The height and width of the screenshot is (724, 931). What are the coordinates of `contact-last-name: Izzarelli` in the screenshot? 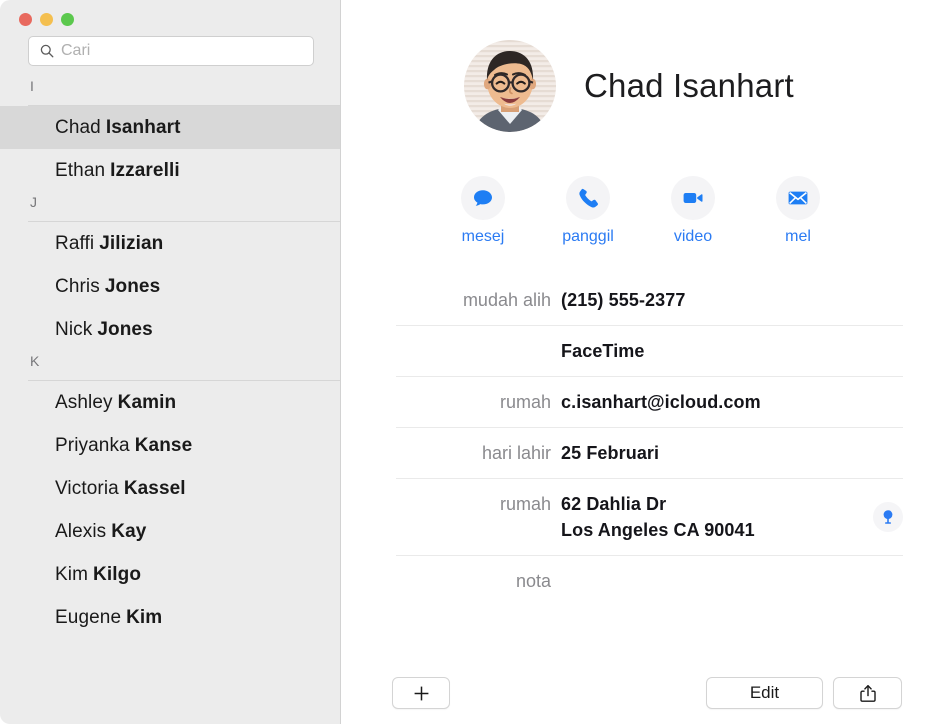 It's located at (145, 170).